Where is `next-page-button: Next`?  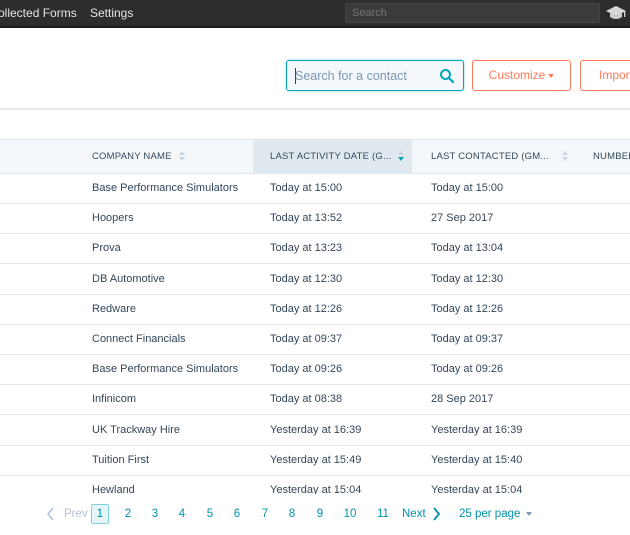 next-page-button: Next is located at coordinates (414, 514).